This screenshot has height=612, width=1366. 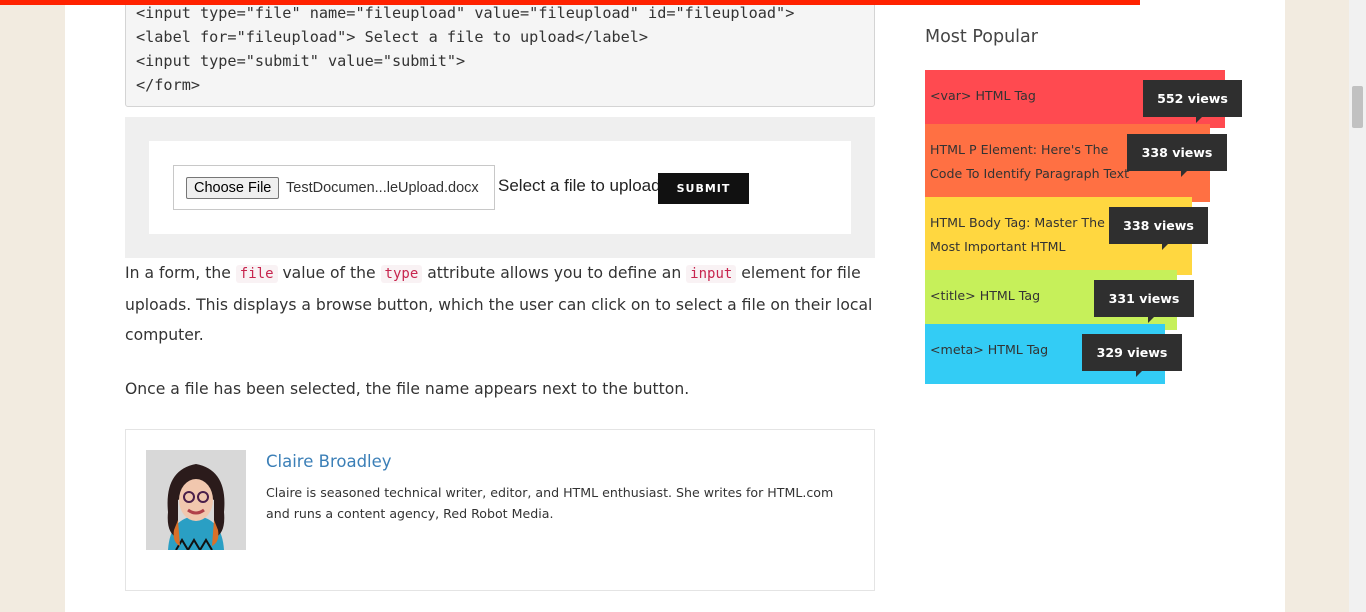 I want to click on reading-progress-bar, so click(x=570, y=2).